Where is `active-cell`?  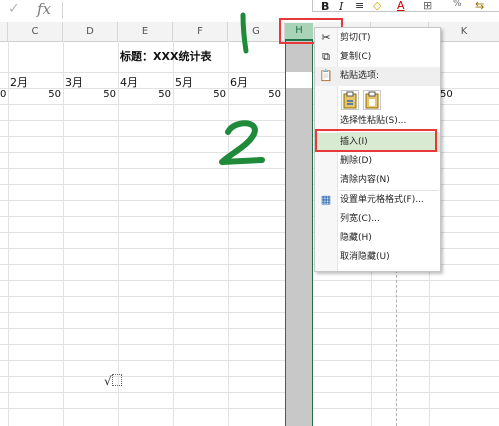 active-cell is located at coordinates (299, 80).